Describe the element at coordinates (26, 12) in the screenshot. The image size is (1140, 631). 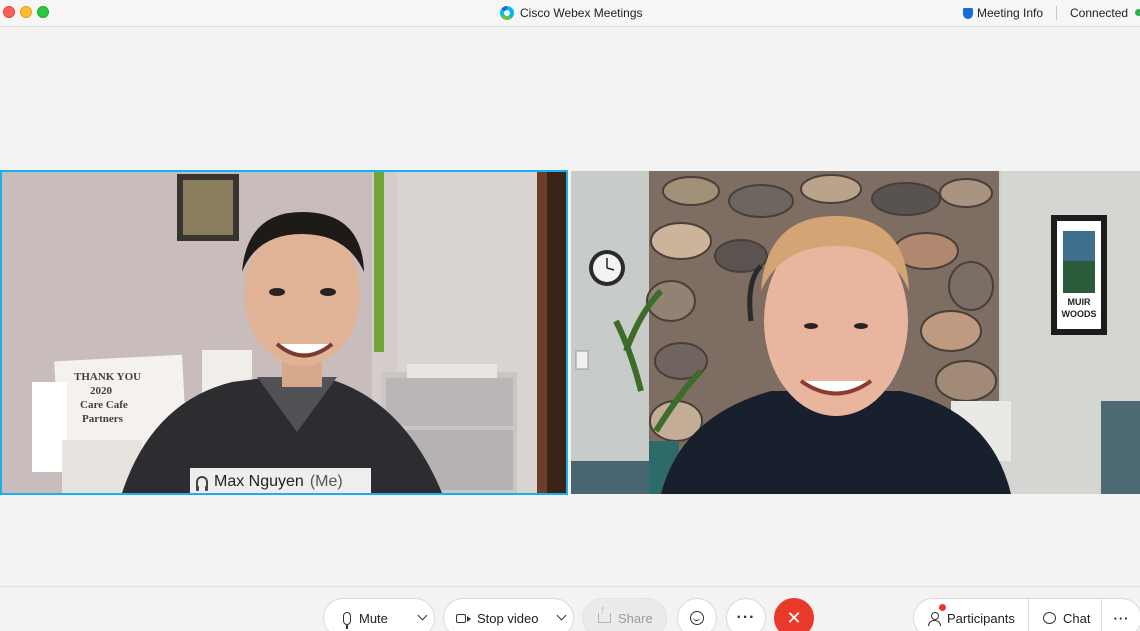
I see `minimize-window-button` at that location.